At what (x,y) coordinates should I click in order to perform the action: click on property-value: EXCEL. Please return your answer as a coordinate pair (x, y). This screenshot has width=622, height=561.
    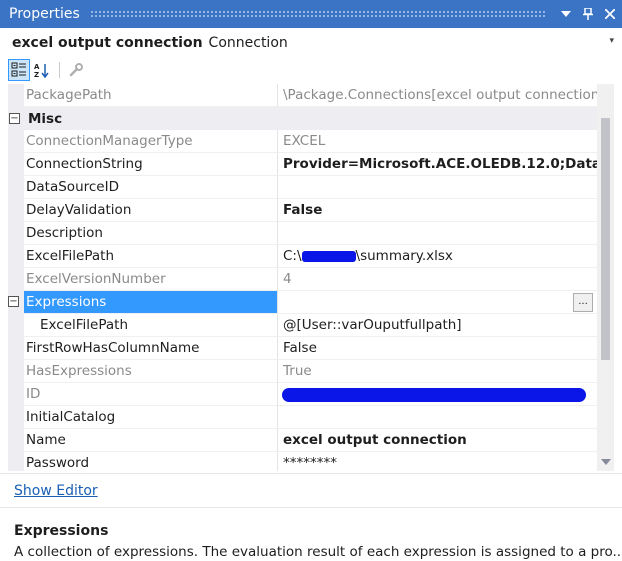
    Looking at the image, I should click on (437, 141).